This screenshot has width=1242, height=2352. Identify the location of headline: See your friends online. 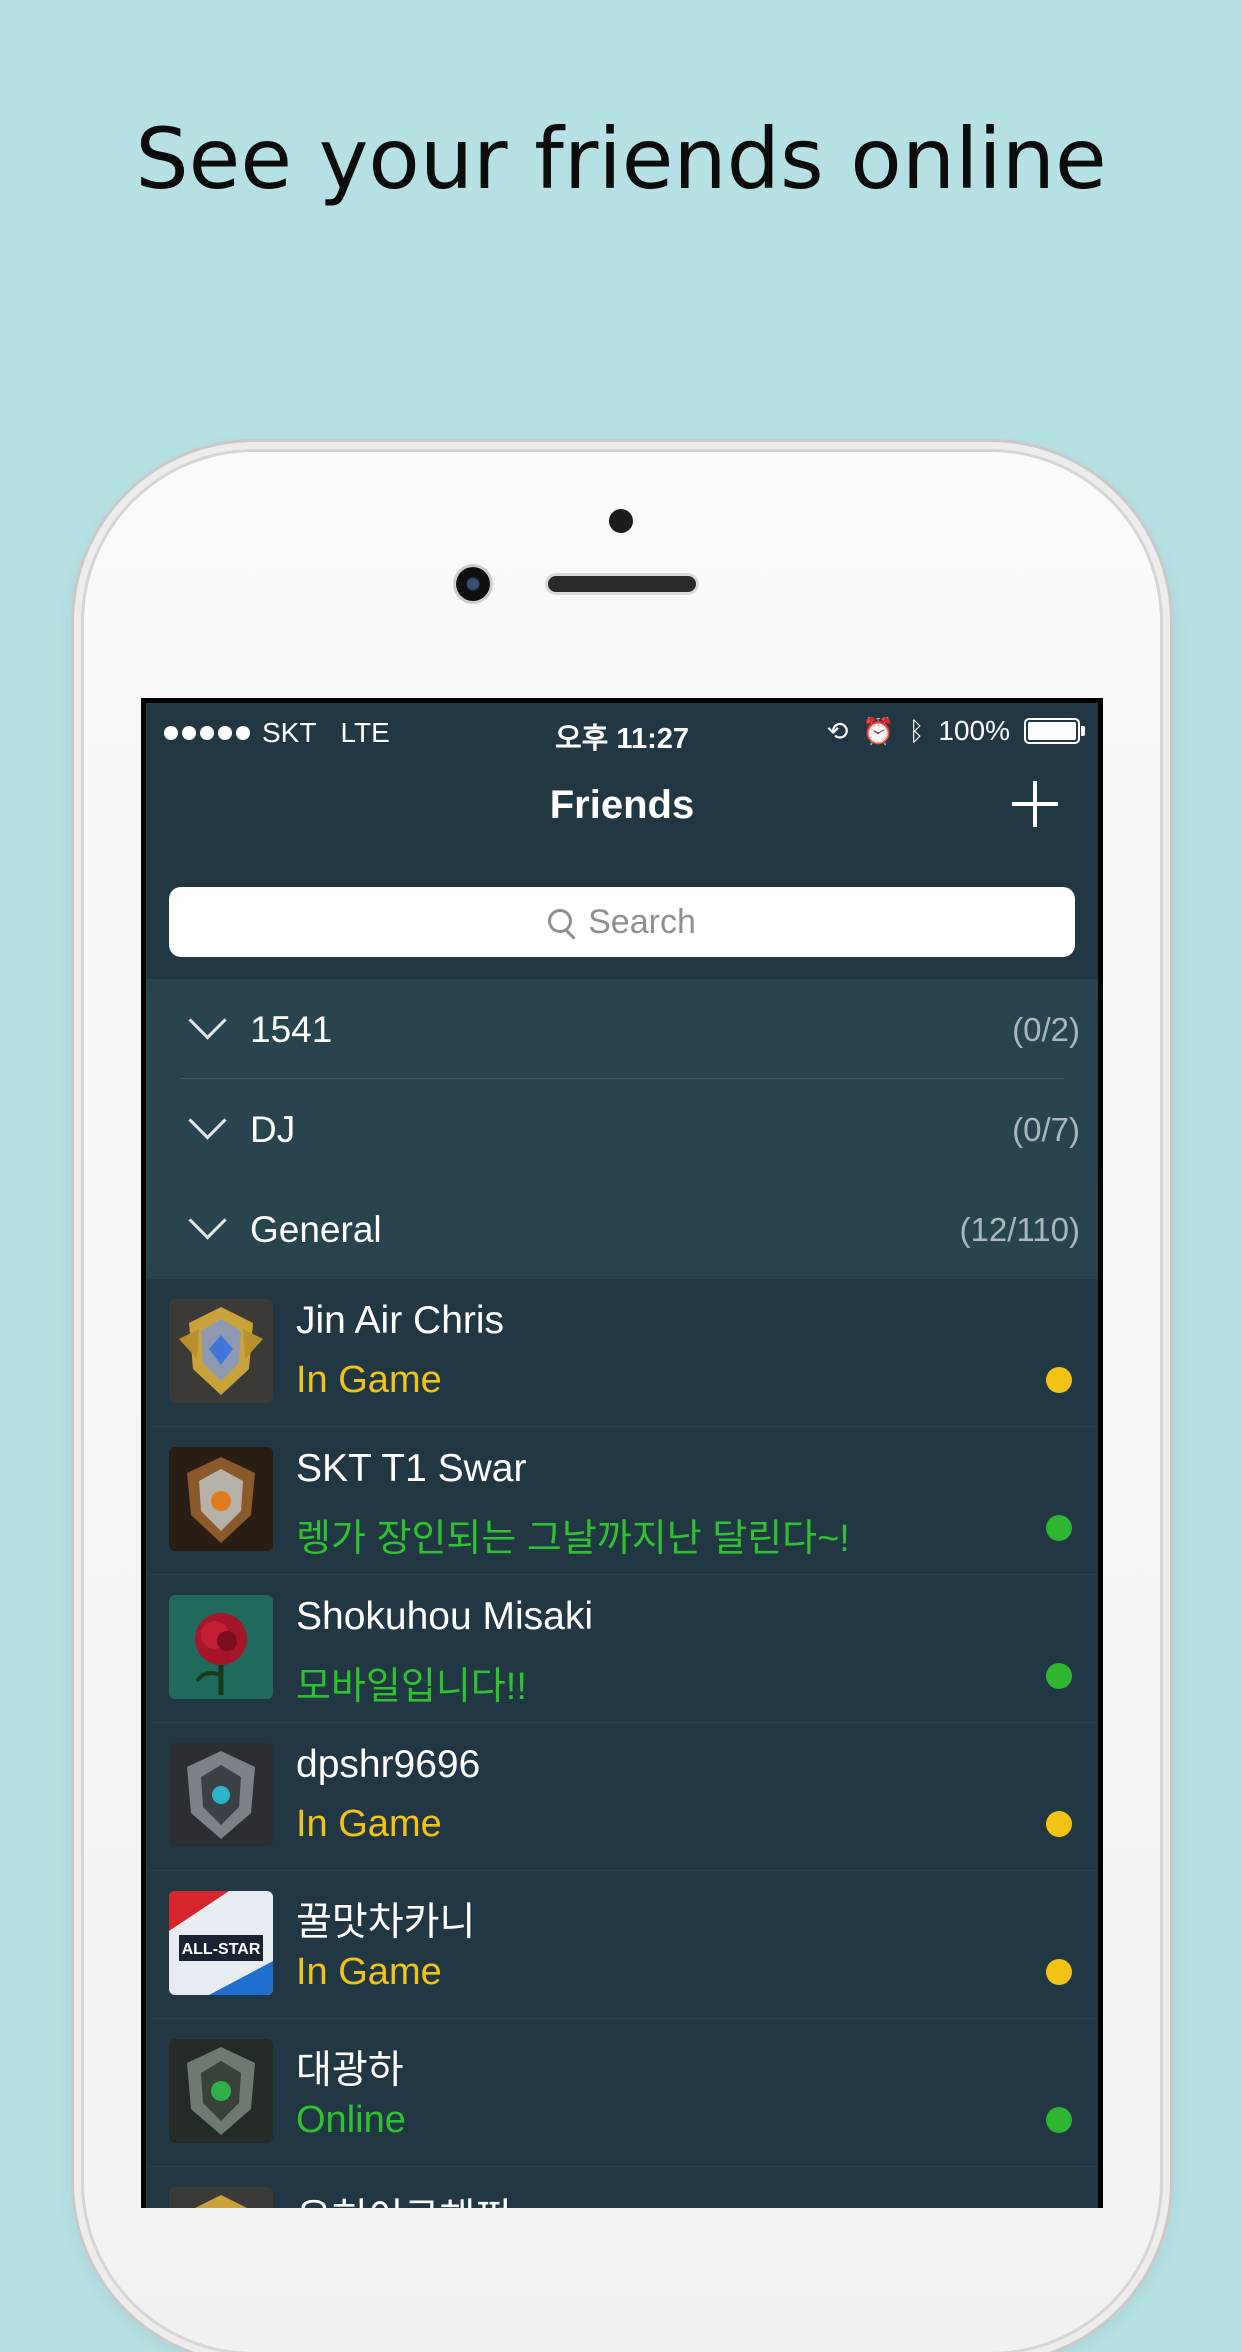
(621, 159).